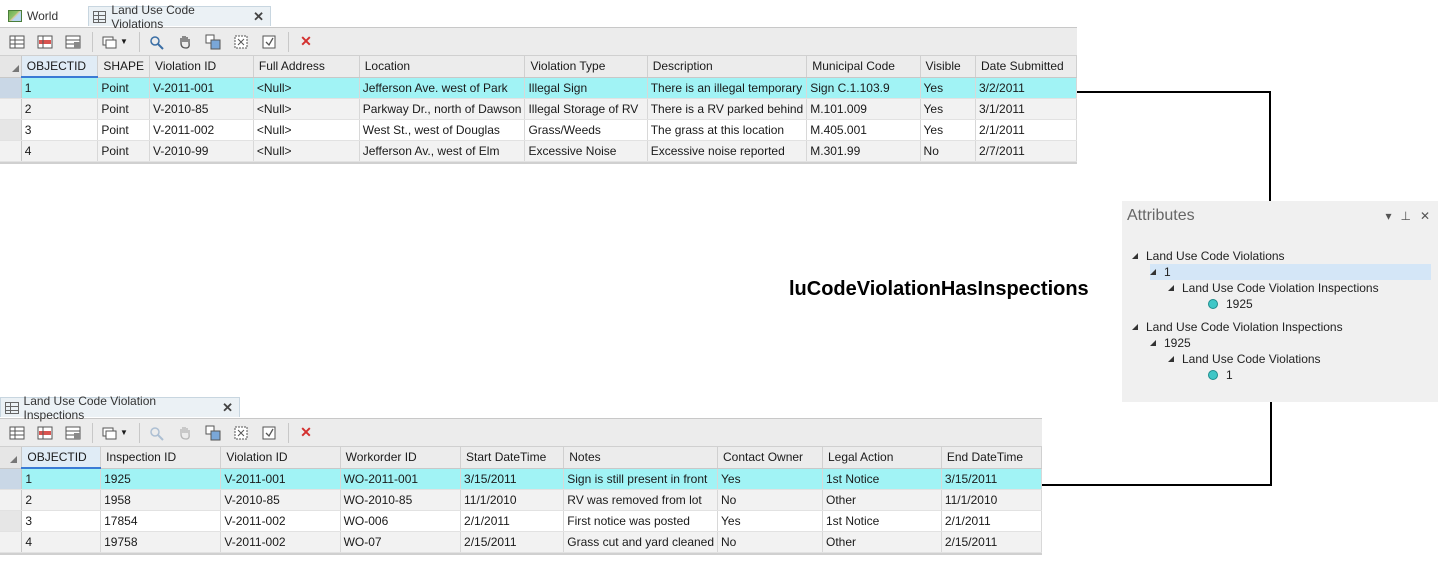 The width and height of the screenshot is (1441, 565). What do you see at coordinates (1244, 359) in the screenshot?
I see `tree-item-violations-related: Land Use Code Violations` at bounding box center [1244, 359].